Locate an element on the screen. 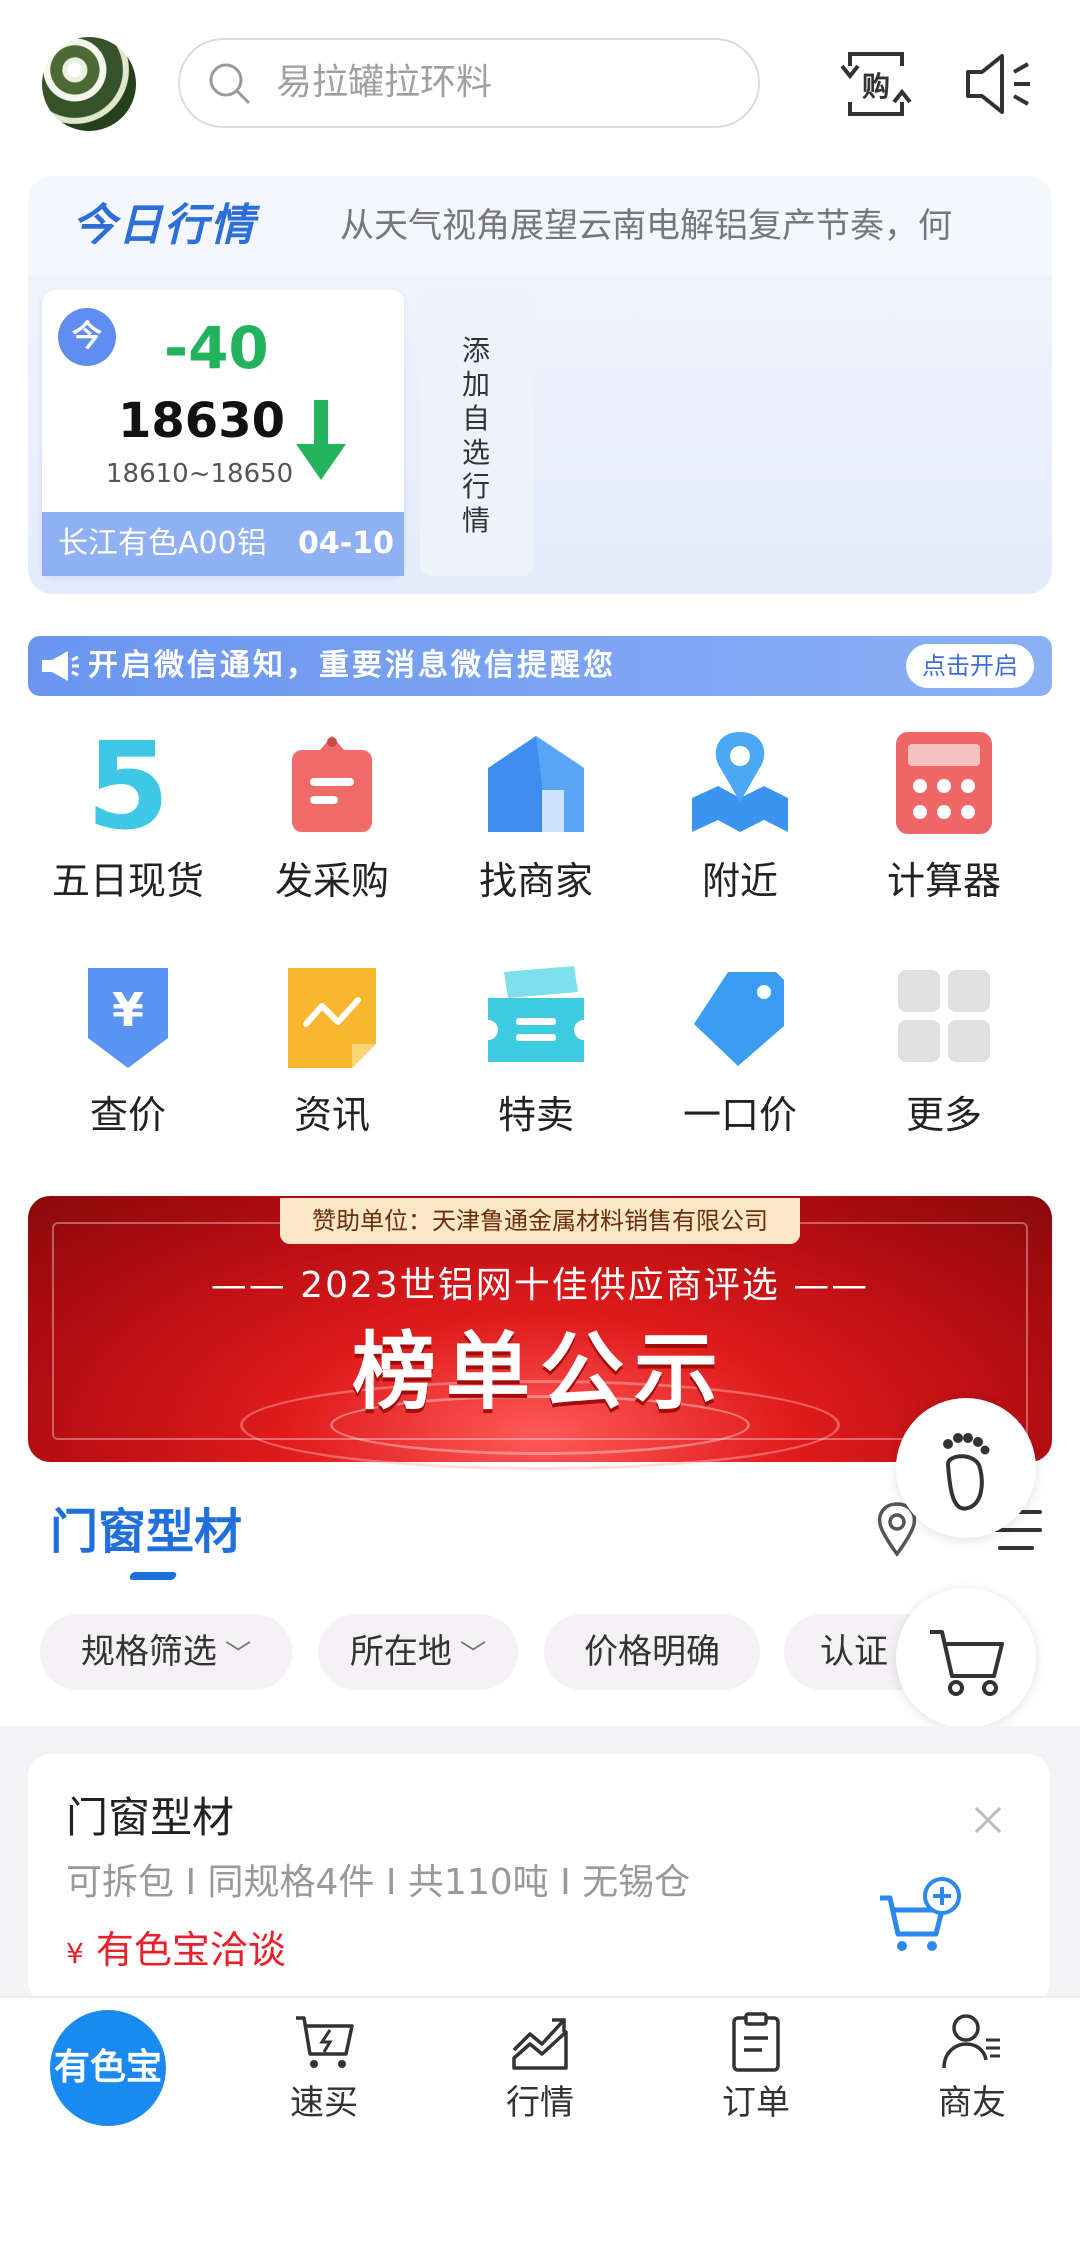 The height and width of the screenshot is (2259, 1080). market-trend-icon is located at coordinates (540, 2044).